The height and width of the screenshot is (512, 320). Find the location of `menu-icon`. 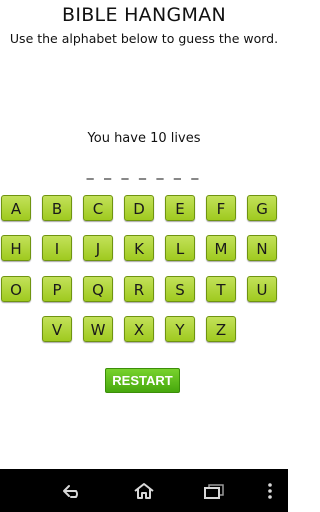

menu-icon is located at coordinates (270, 490).